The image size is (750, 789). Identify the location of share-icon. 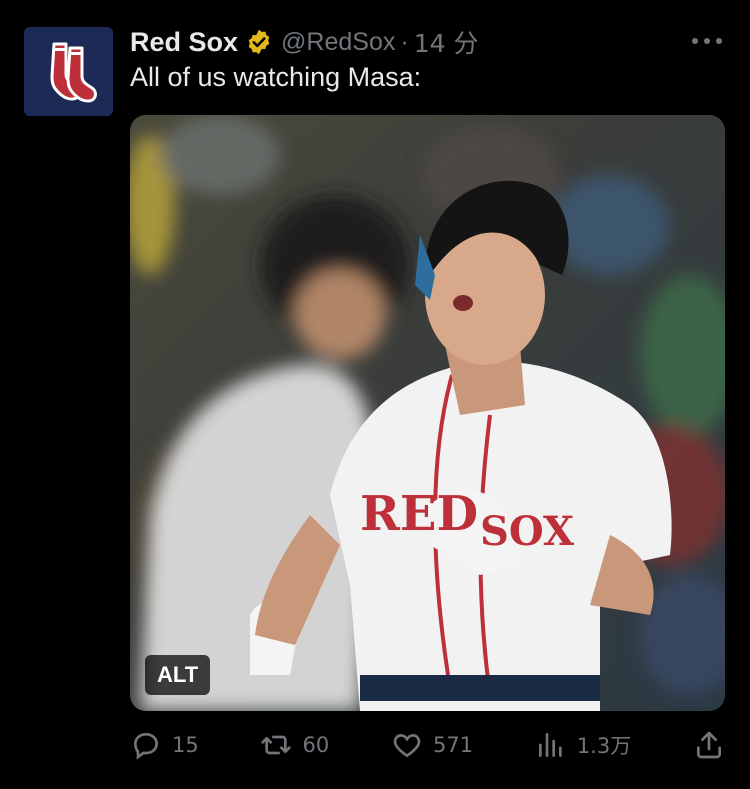
(708, 745).